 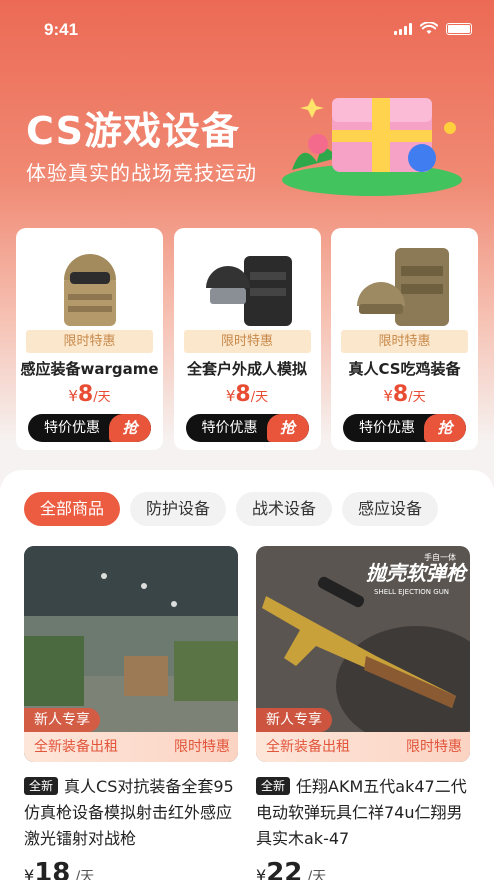 I want to click on tab-all-products: 全部商品, so click(x=72, y=509).